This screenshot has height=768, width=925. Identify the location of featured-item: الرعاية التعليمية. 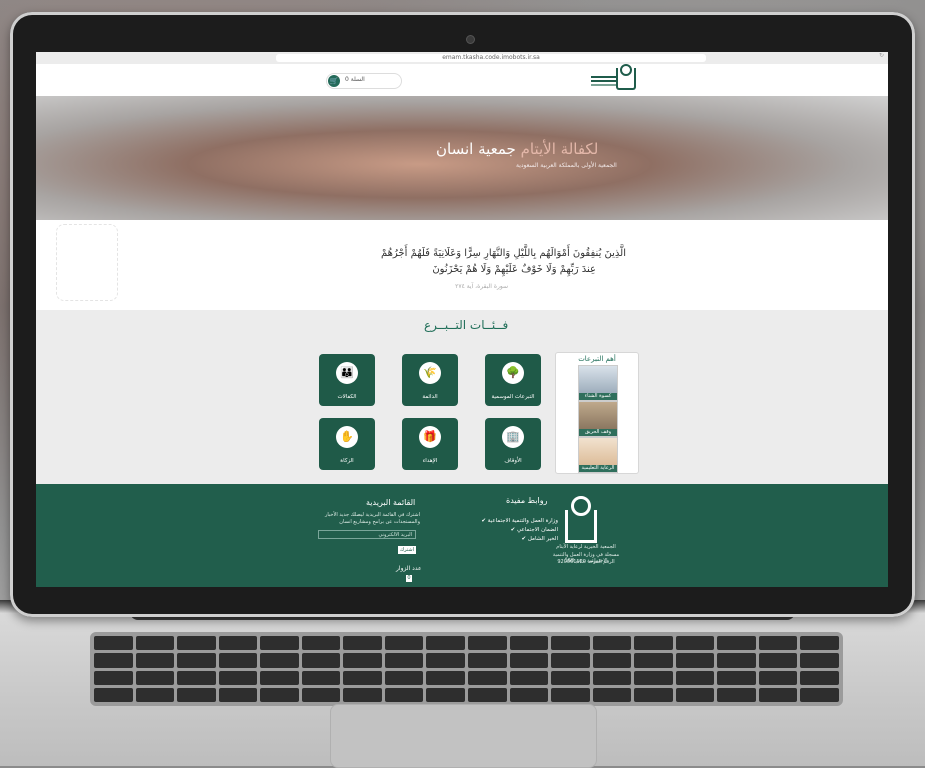
(598, 455).